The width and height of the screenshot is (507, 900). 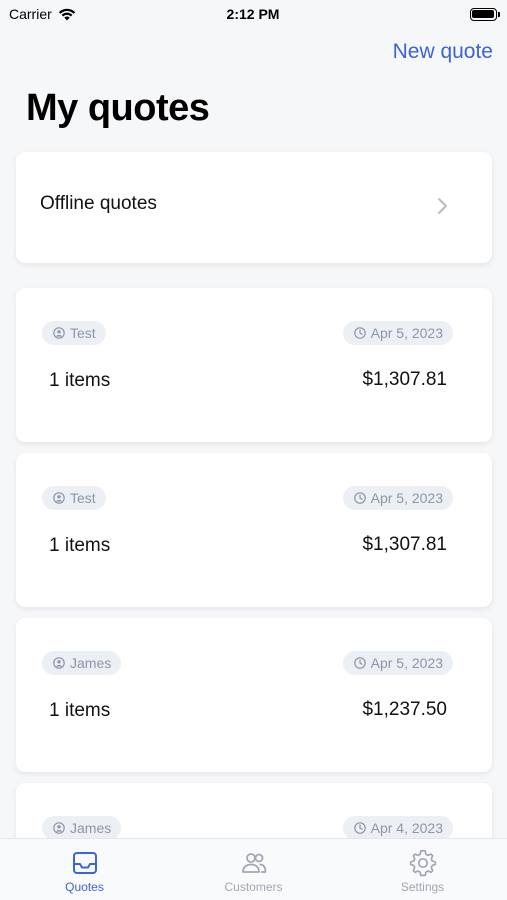 I want to click on page-title: My quotes, so click(x=118, y=108).